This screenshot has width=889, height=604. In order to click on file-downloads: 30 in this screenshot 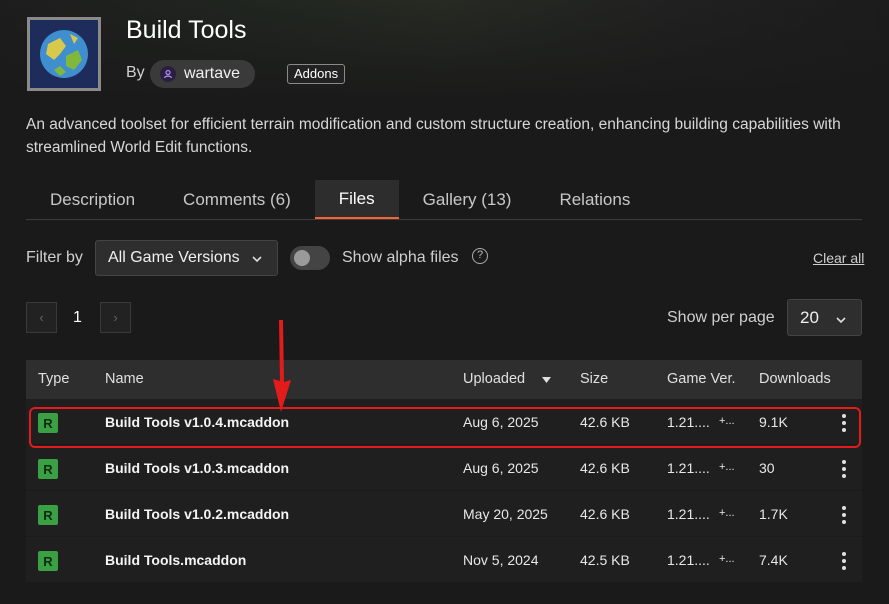, I will do `click(767, 468)`.